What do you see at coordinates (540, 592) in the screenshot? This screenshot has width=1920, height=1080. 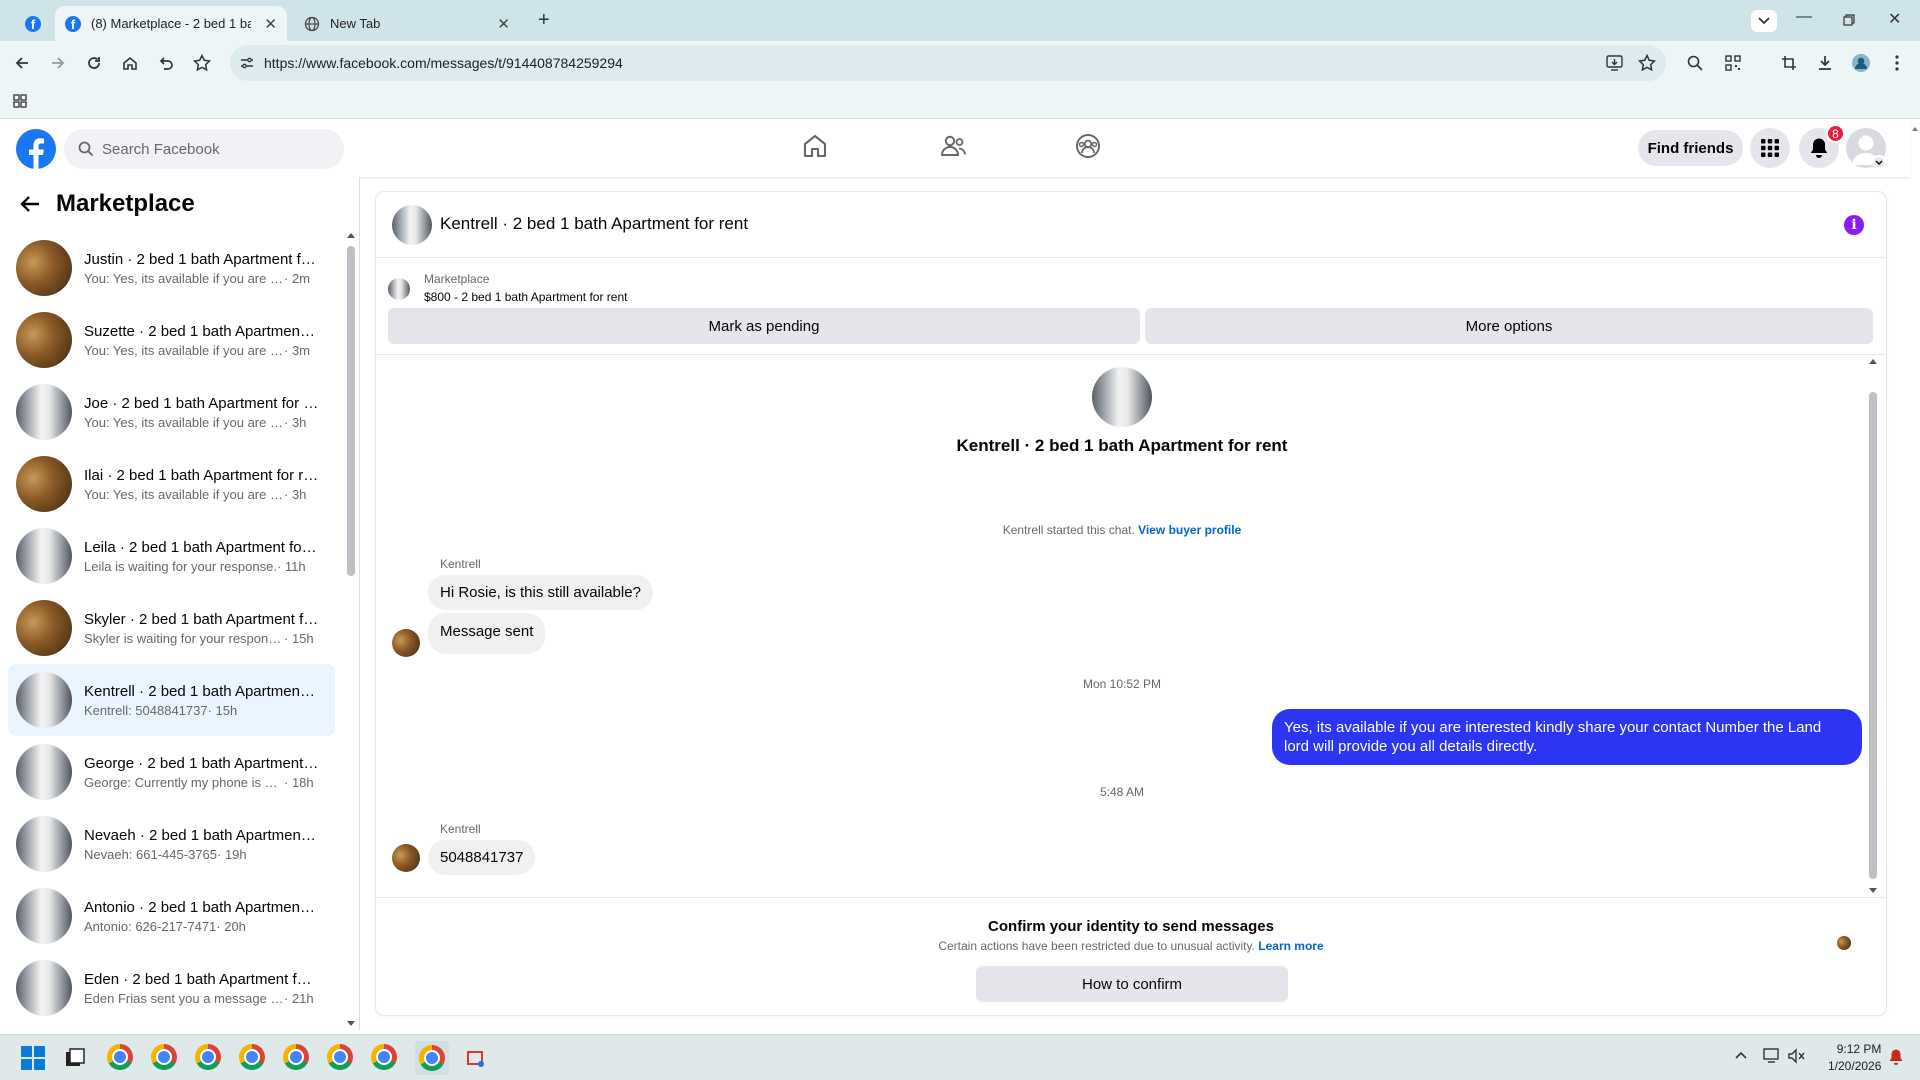 I see `incoming-message: Hi Rosie, is this still available?` at bounding box center [540, 592].